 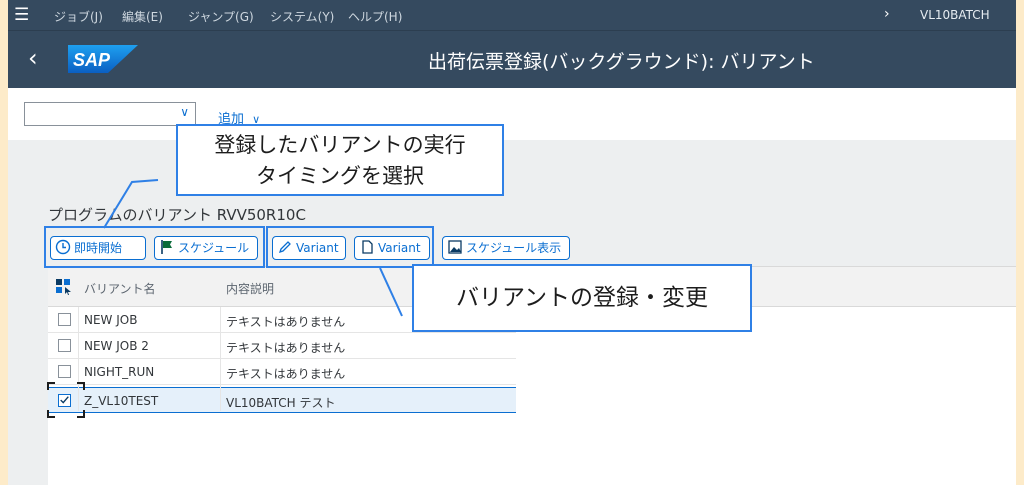 What do you see at coordinates (281, 403) in the screenshot?
I see `description-cell: VL10BATCH テスト` at bounding box center [281, 403].